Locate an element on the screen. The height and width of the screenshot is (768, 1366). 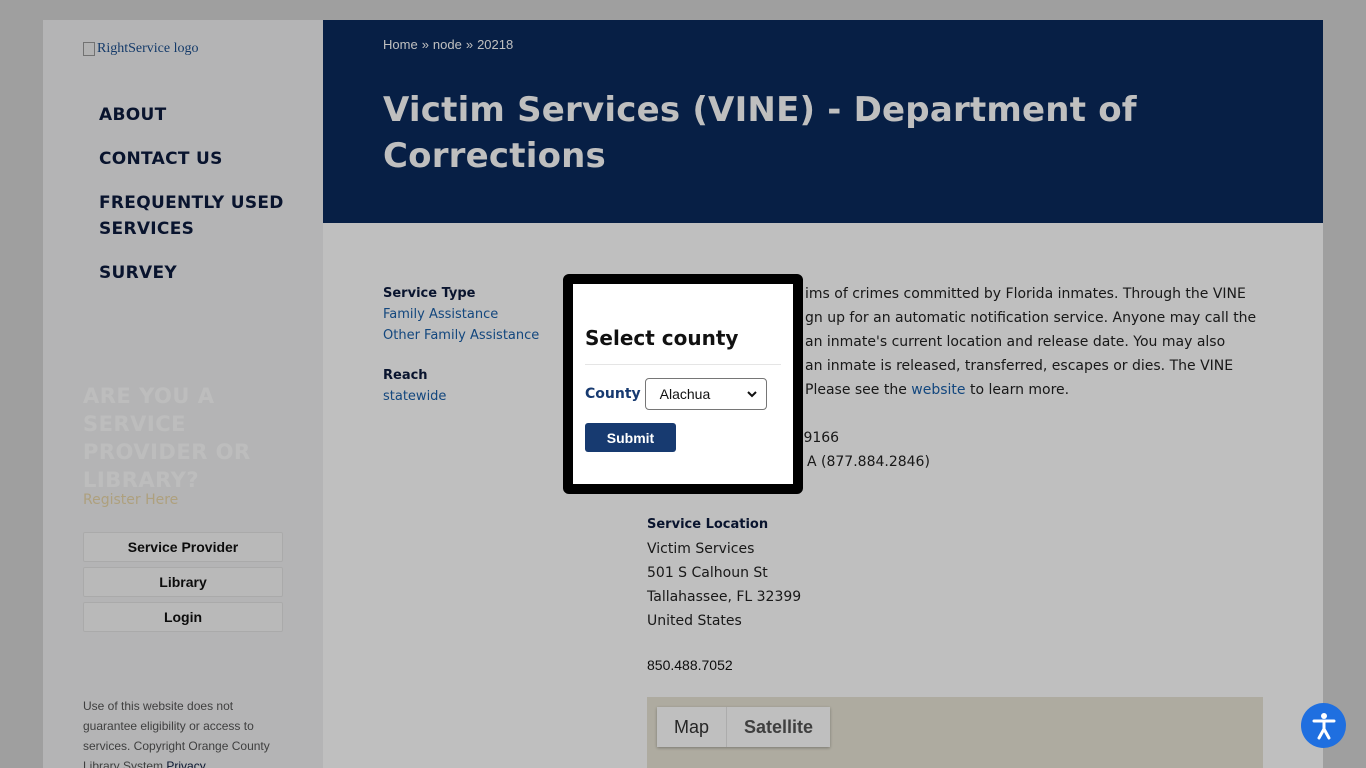
accessibility-icon is located at coordinates (1323, 725).